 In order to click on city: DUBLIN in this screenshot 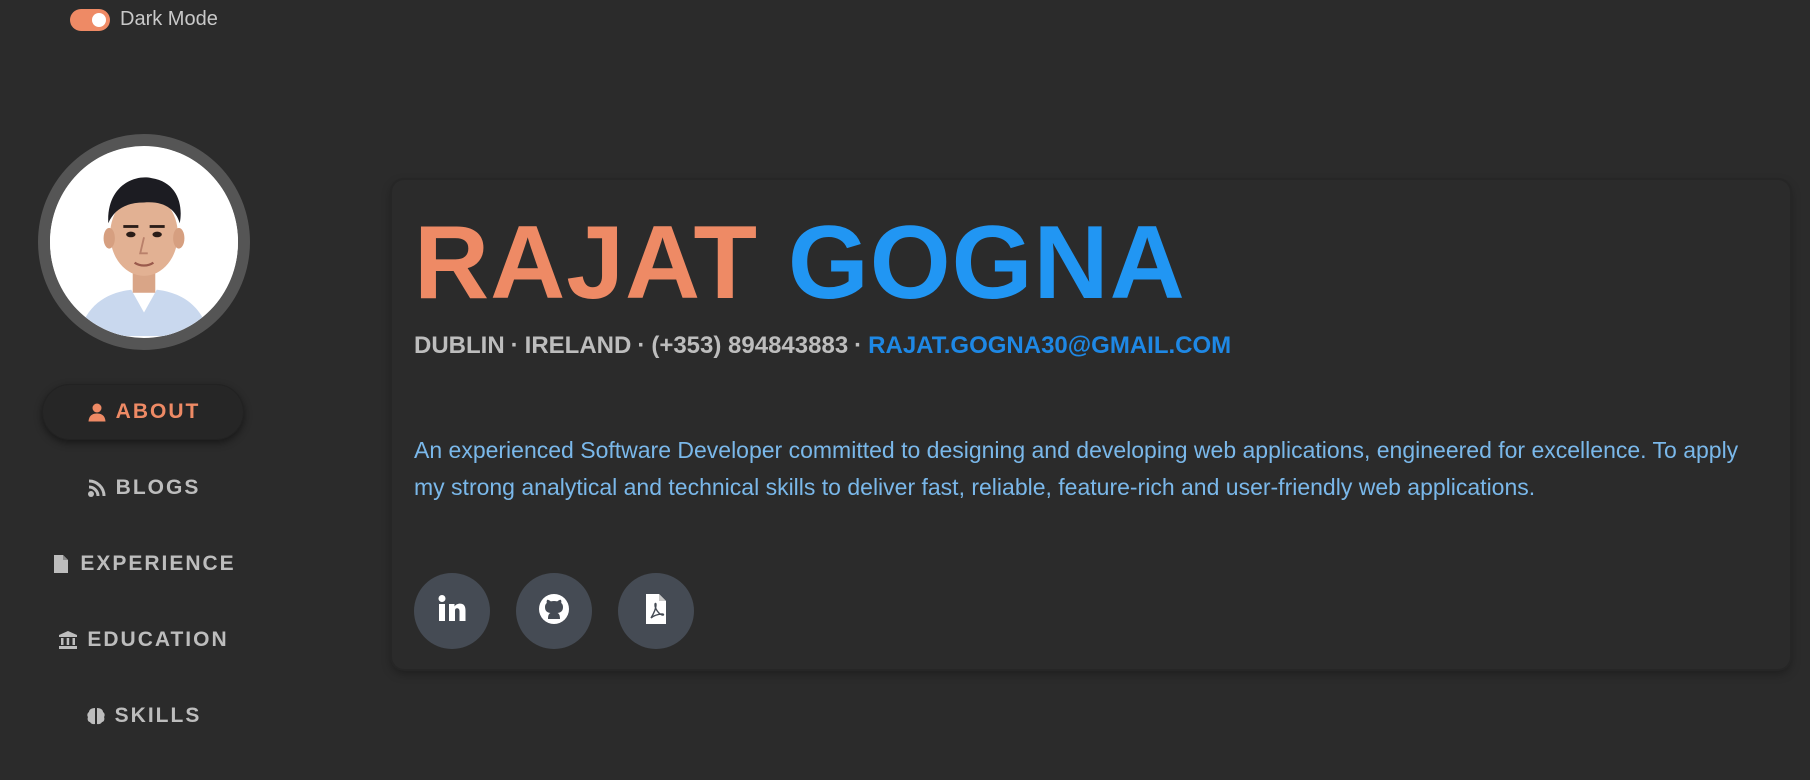, I will do `click(459, 345)`.